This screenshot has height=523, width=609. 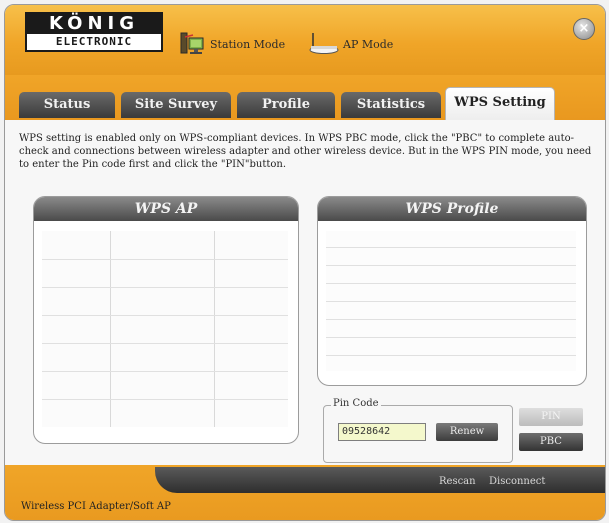 I want to click on close-button: ×, so click(x=584, y=29).